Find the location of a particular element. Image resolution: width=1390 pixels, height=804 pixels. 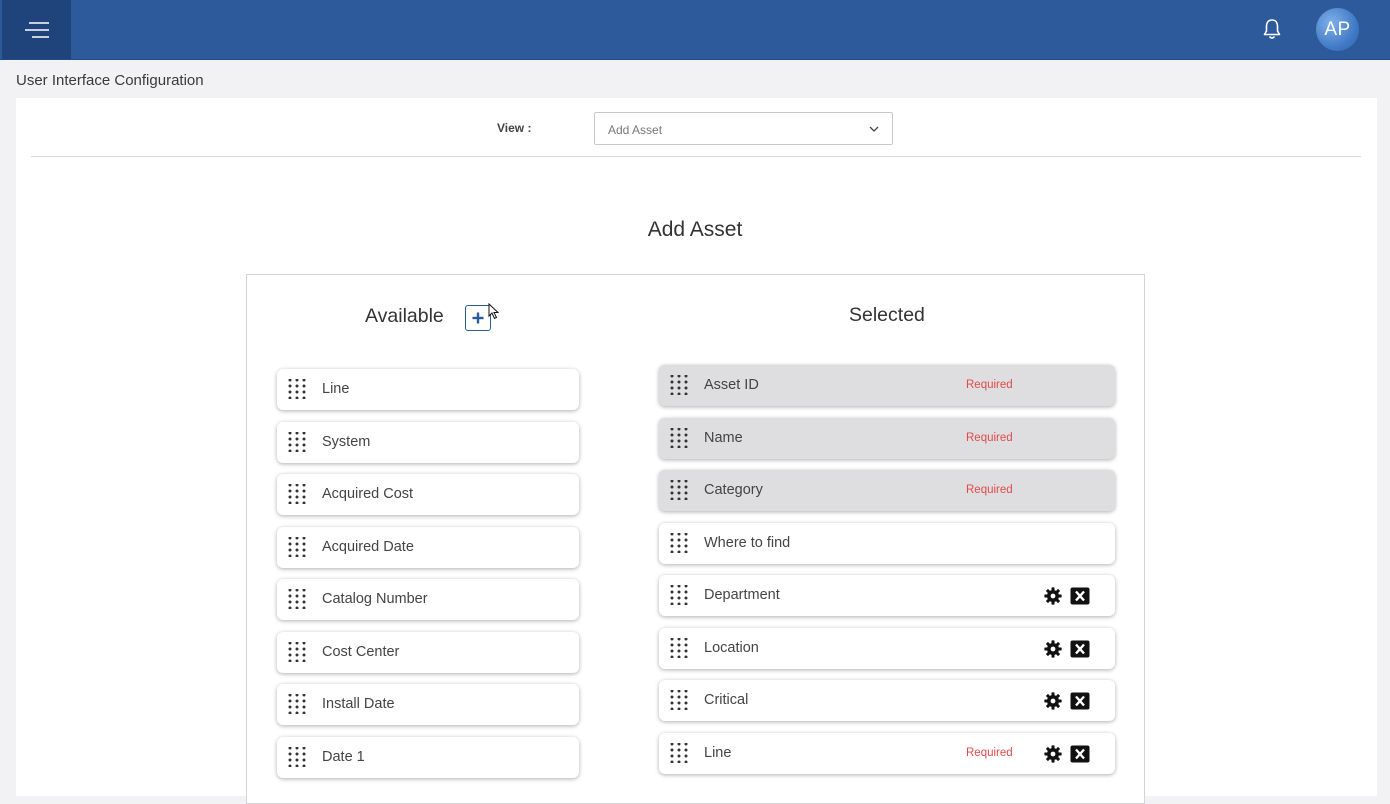

divider is located at coordinates (696, 156).